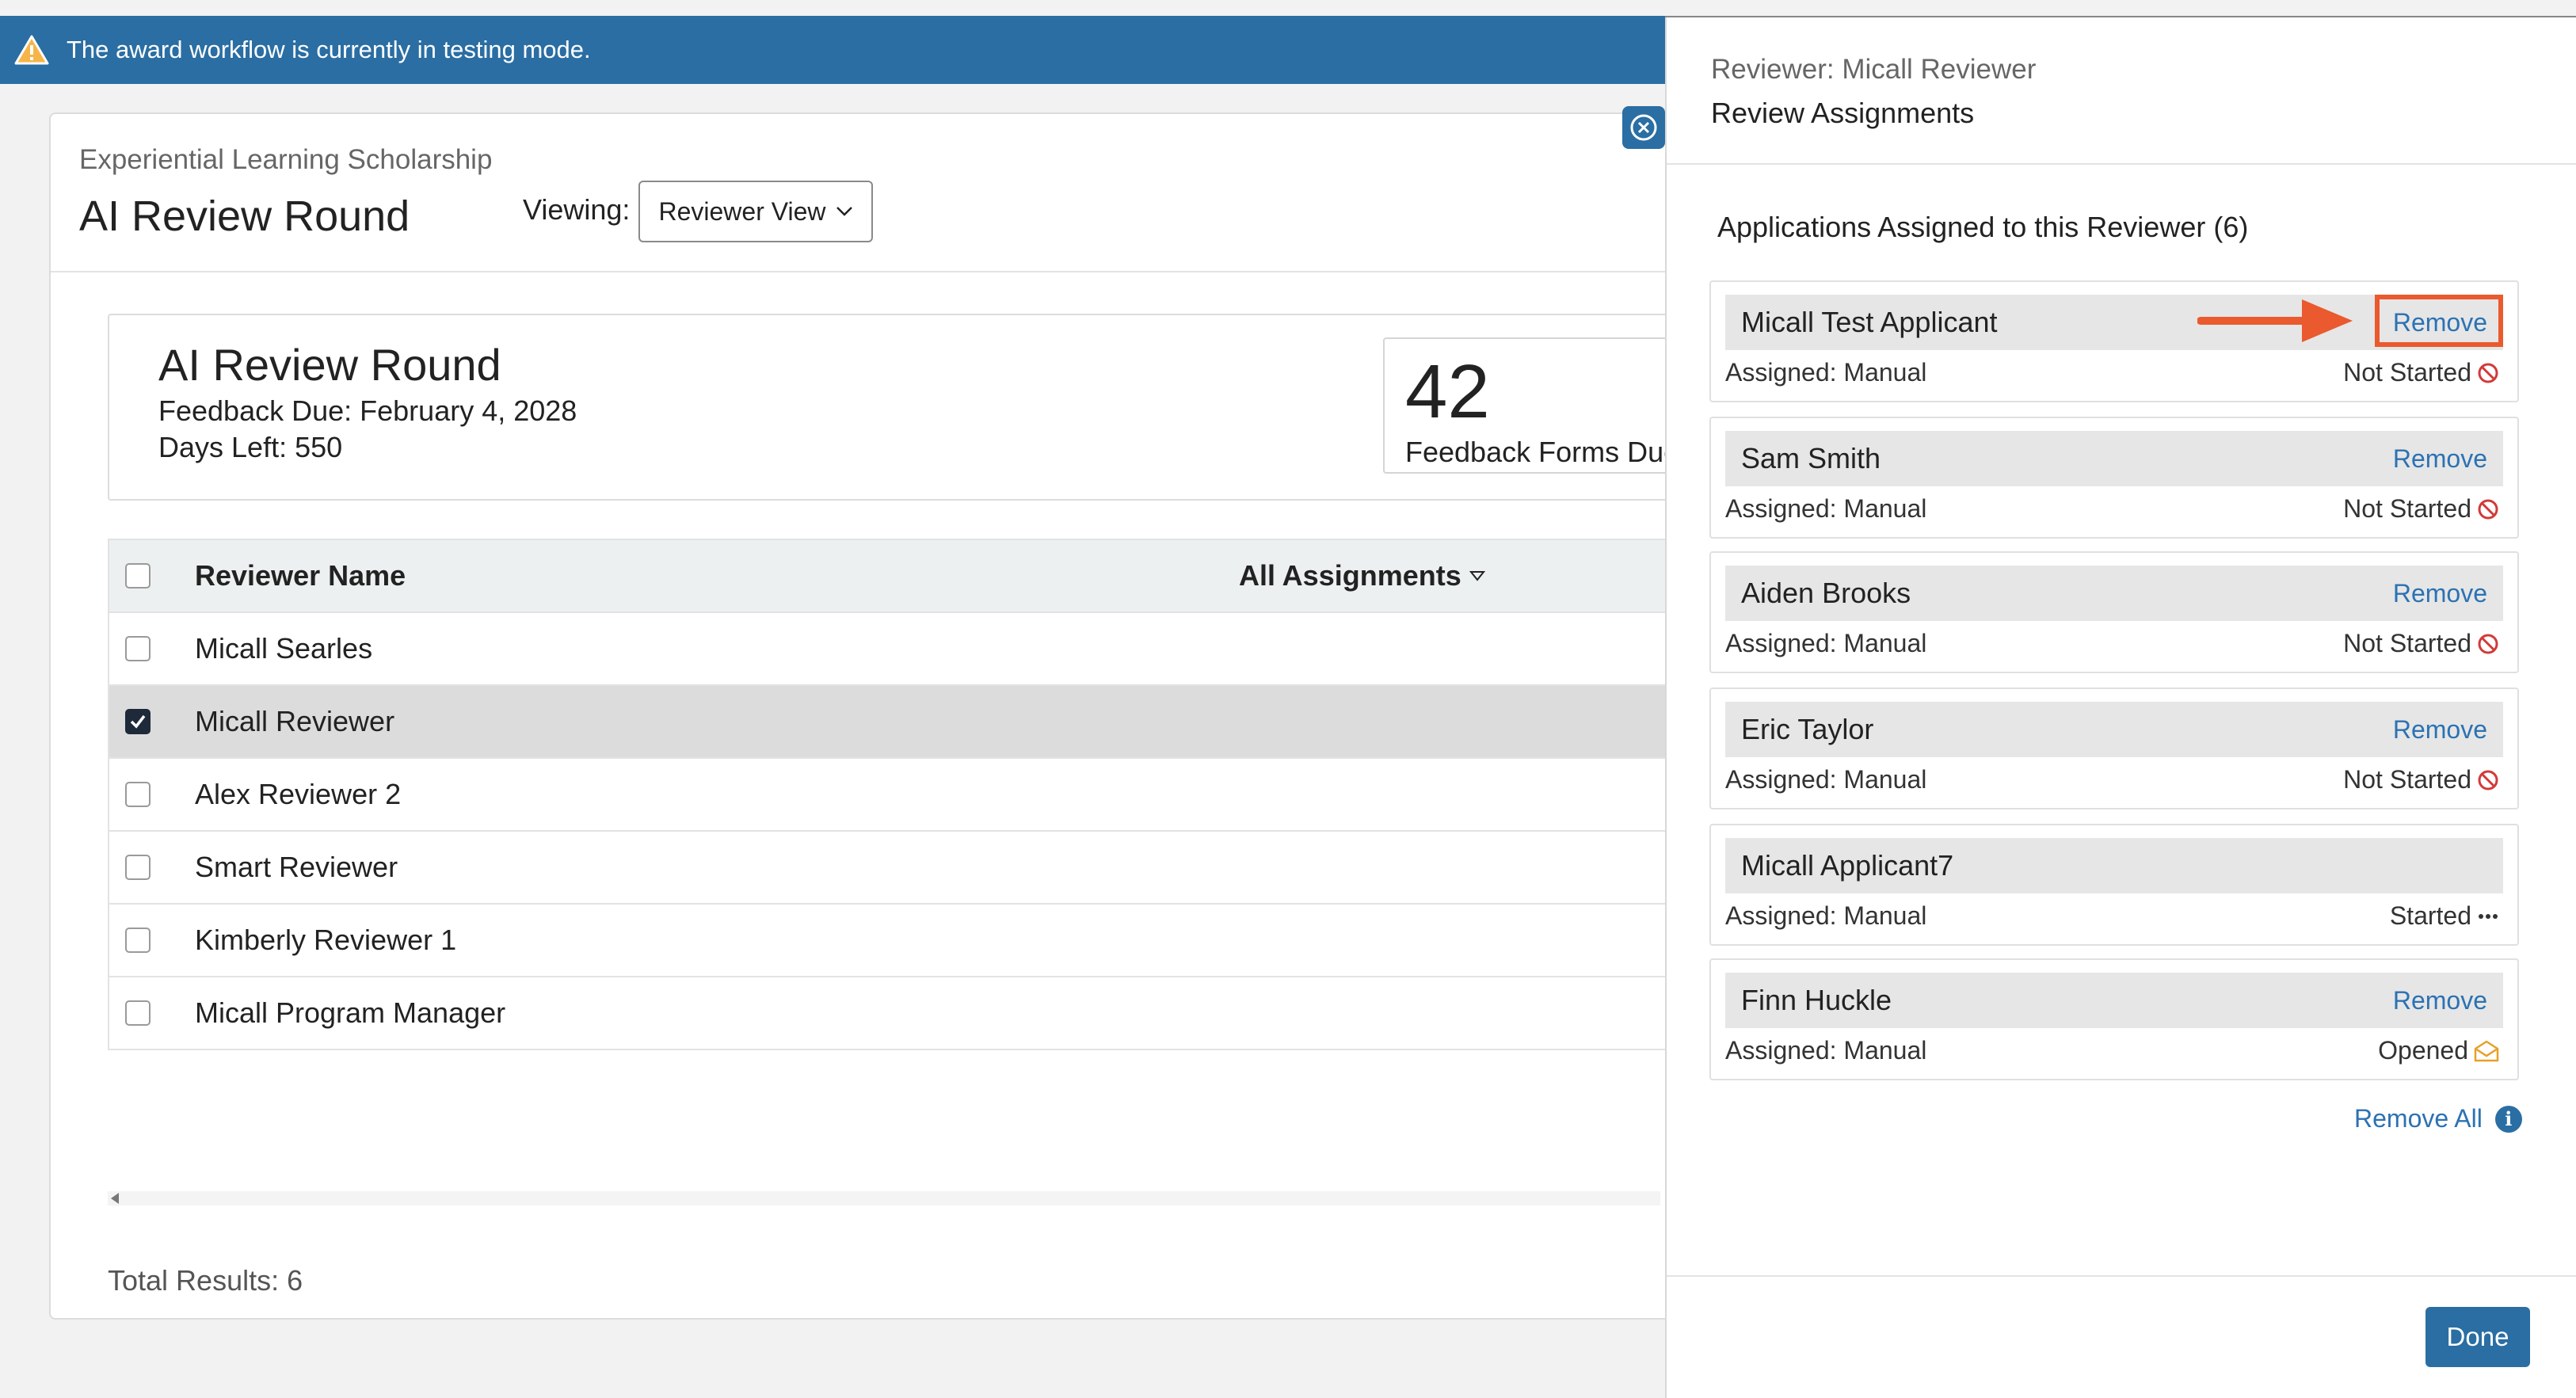 The height and width of the screenshot is (1398, 2576). I want to click on panel-top-border, so click(2121, 16).